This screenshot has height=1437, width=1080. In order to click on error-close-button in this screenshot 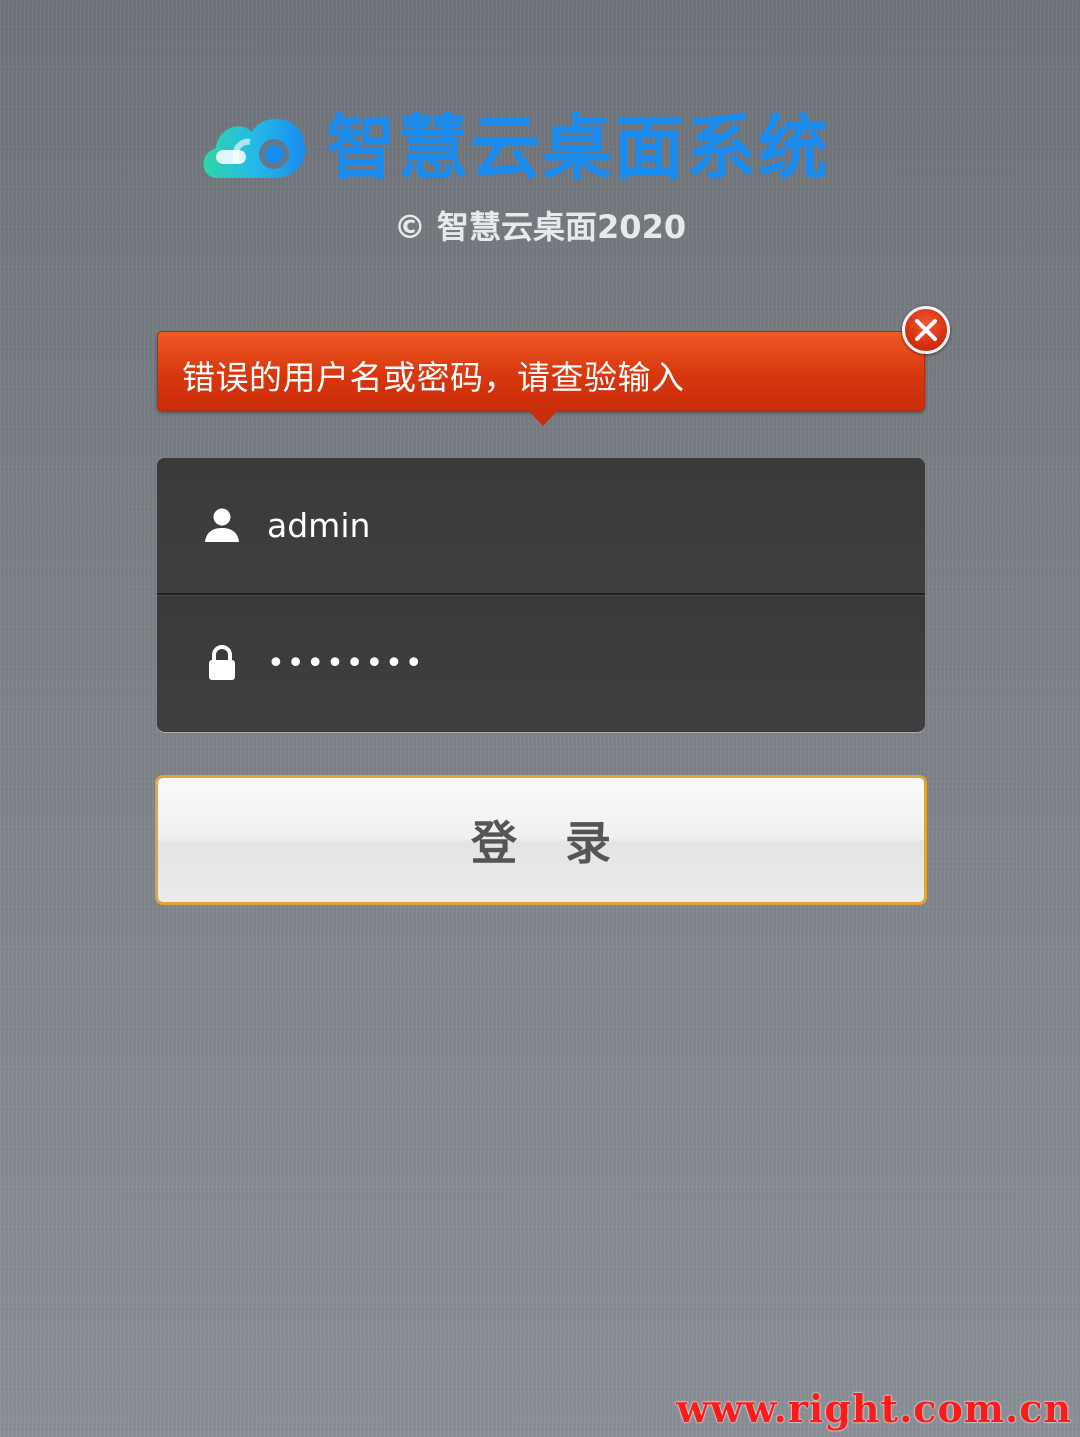, I will do `click(926, 330)`.